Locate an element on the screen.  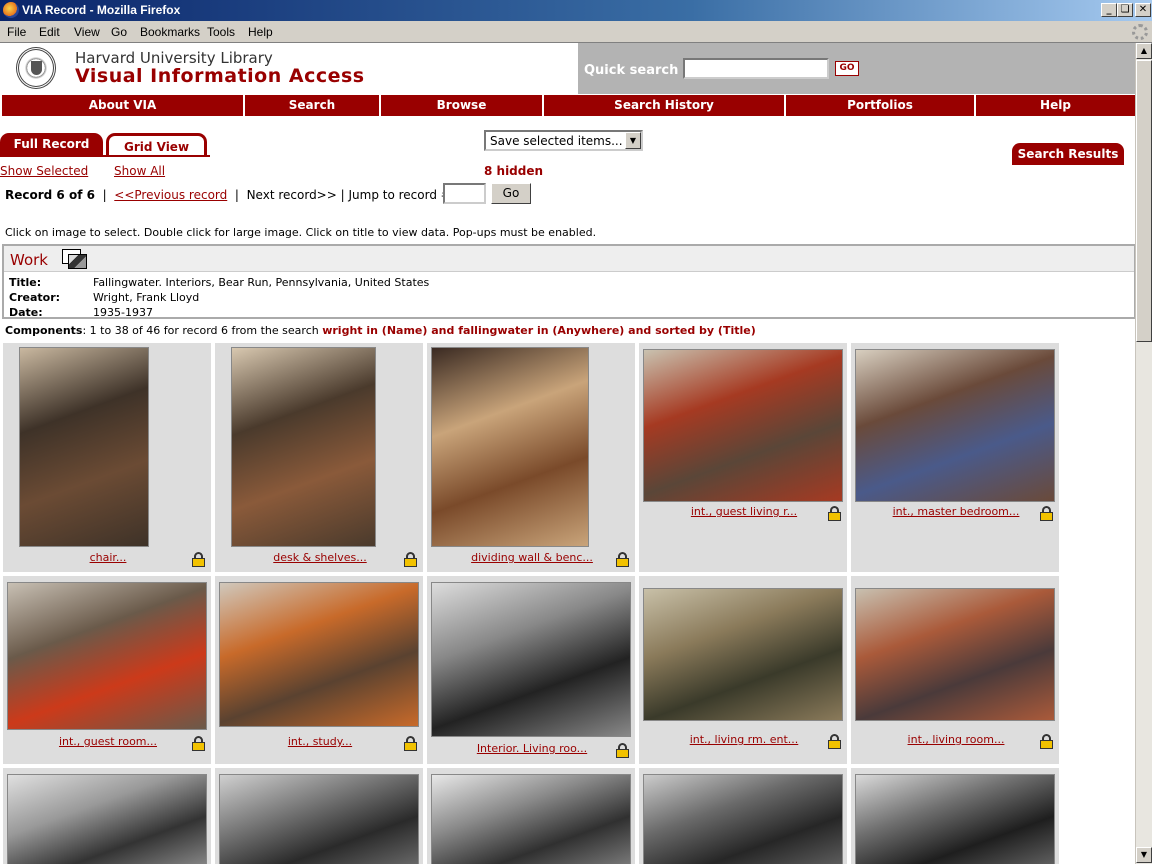
menu-bar: File Edit View Go Bookmarks Tools Help is located at coordinates (576, 32).